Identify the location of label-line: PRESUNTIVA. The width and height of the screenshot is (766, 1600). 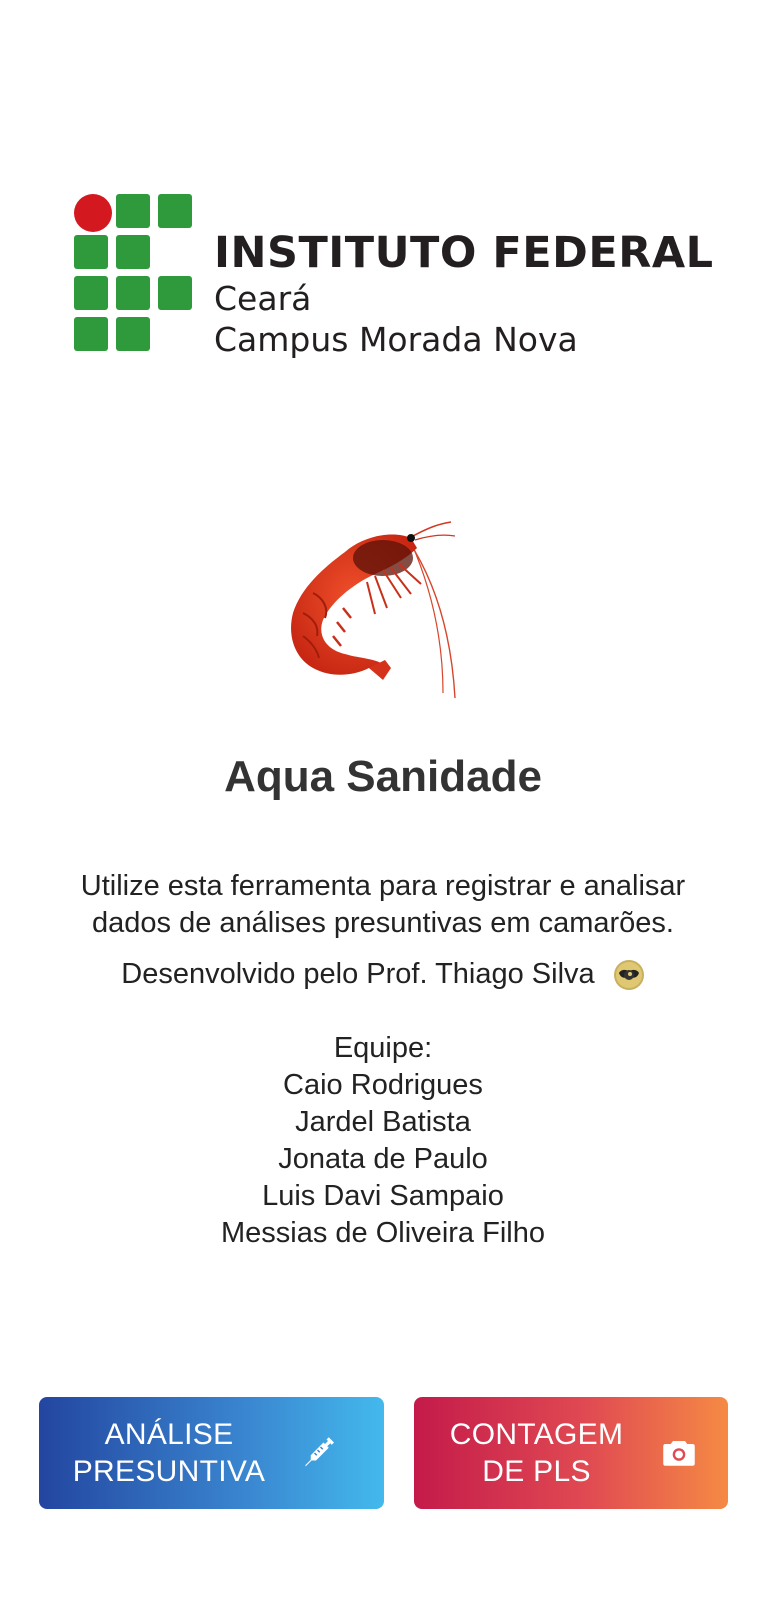
(169, 1471).